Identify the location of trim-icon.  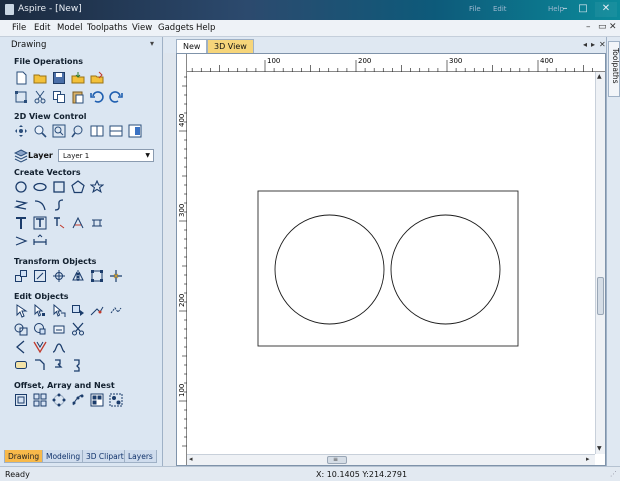
(97, 311).